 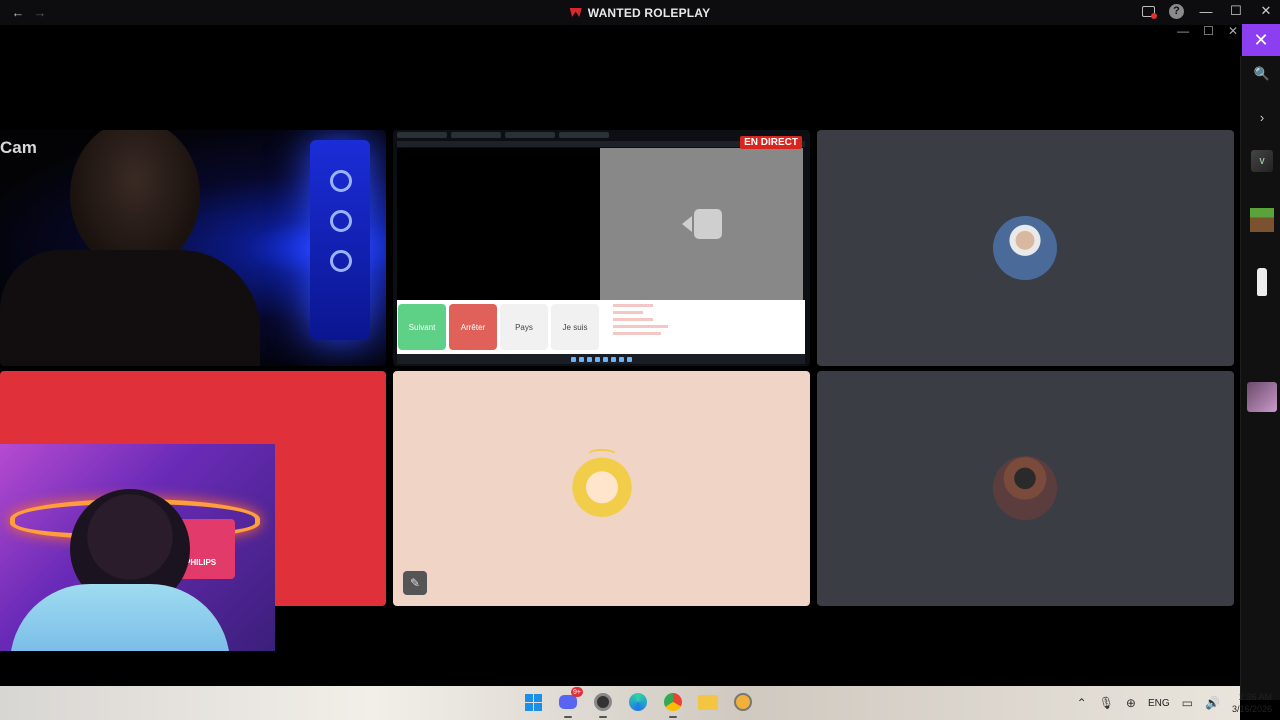 I want to click on obs-icon, so click(x=603, y=703).